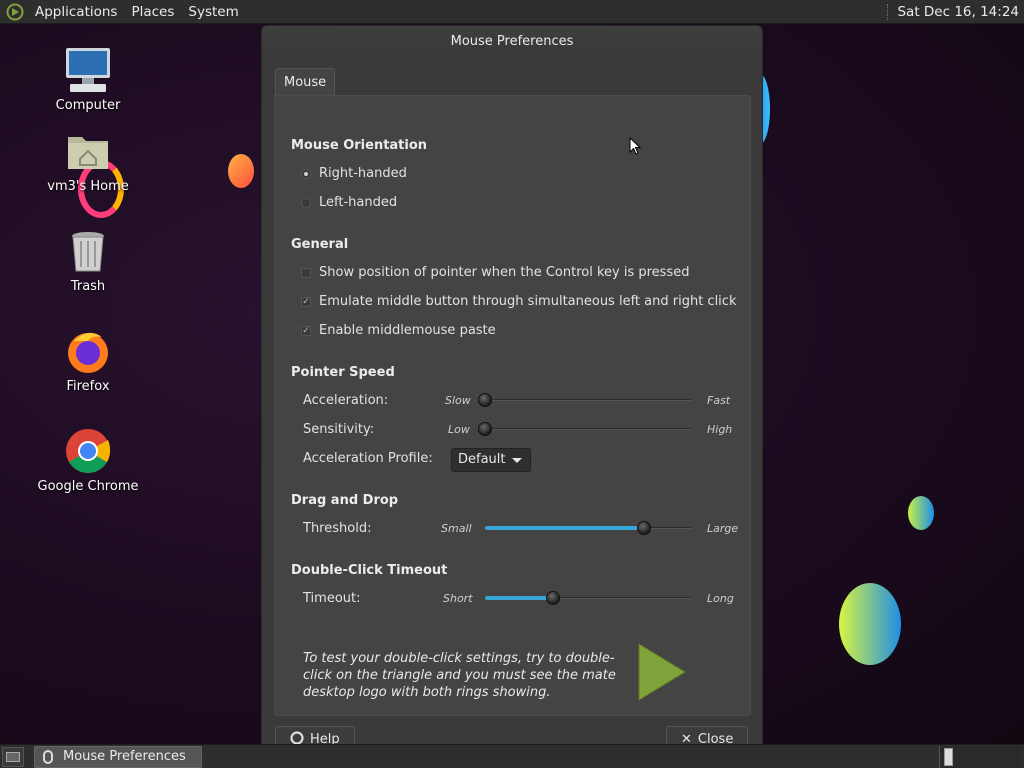 This screenshot has width=1024, height=768. What do you see at coordinates (921, 513) in the screenshot?
I see `decor-bubble-green-small` at bounding box center [921, 513].